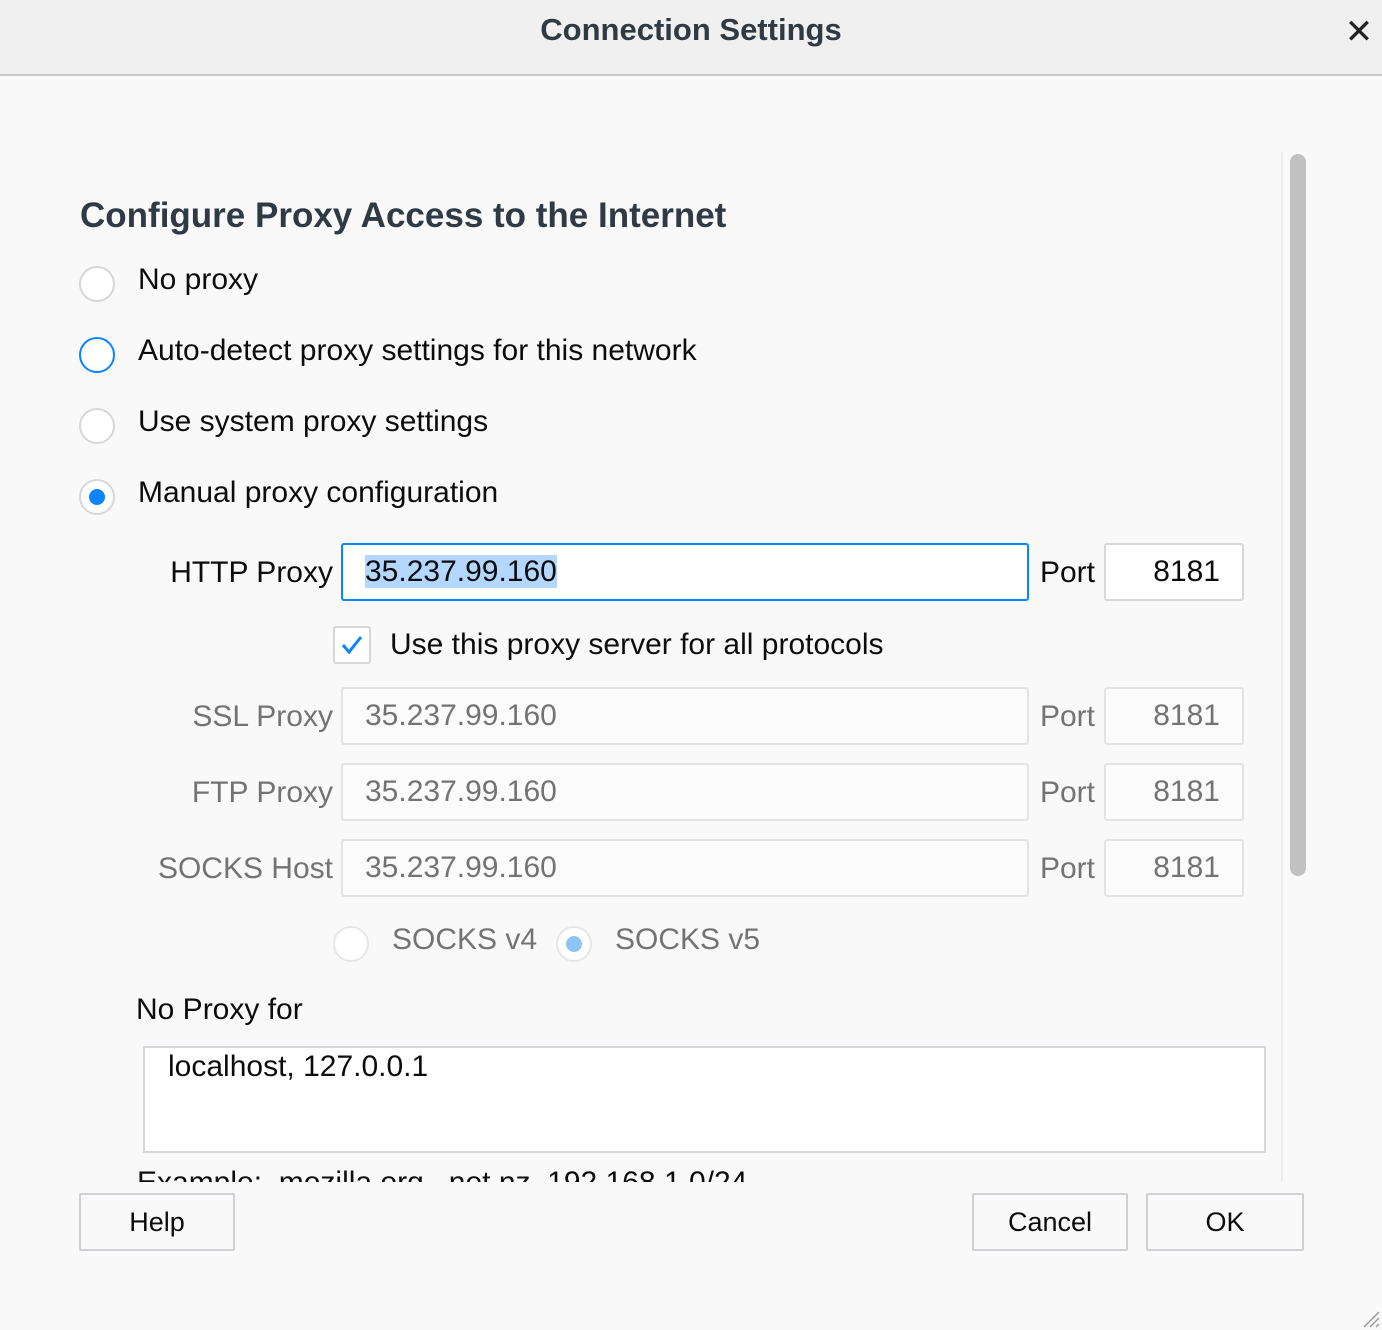 The image size is (1382, 1330). I want to click on scrollbar-thumb, so click(1298, 515).